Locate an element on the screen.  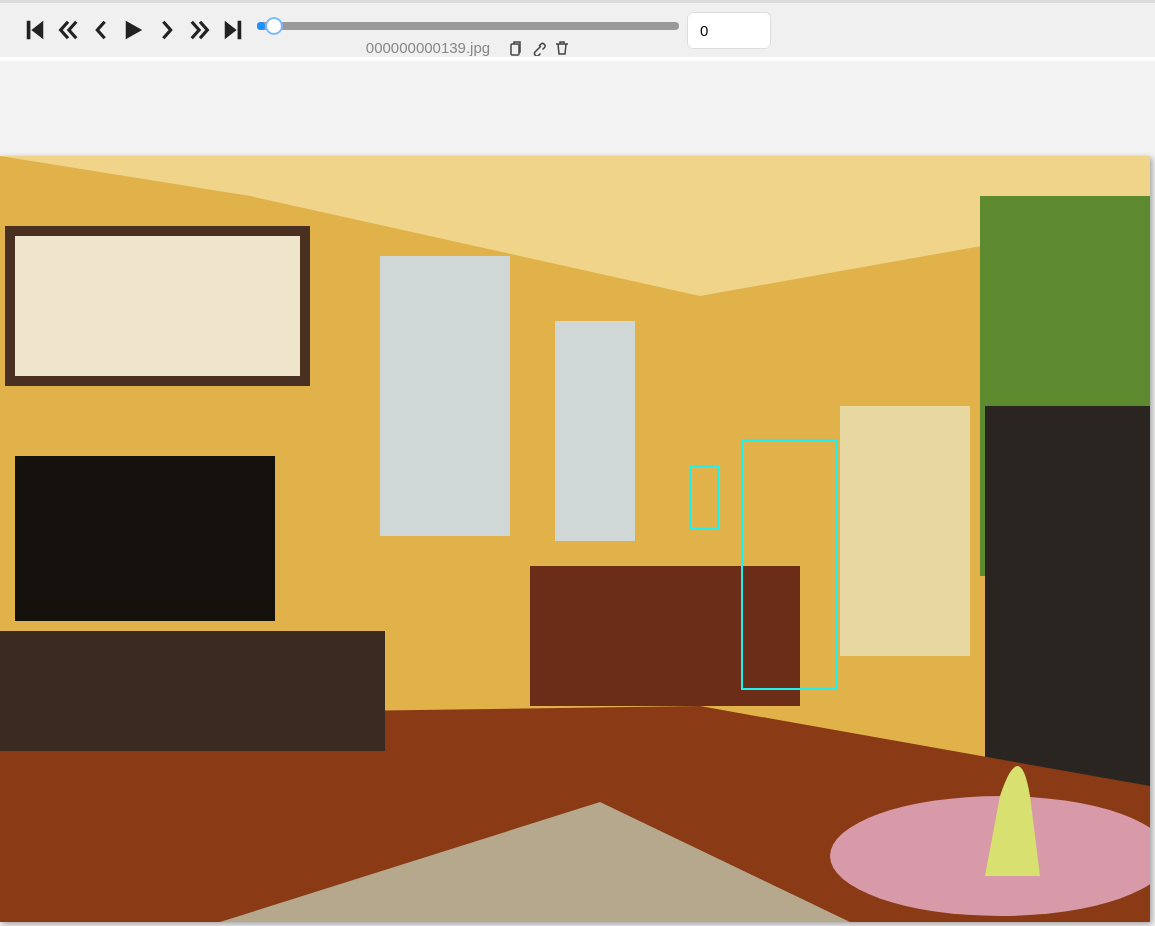
trash-icon is located at coordinates (562, 48).